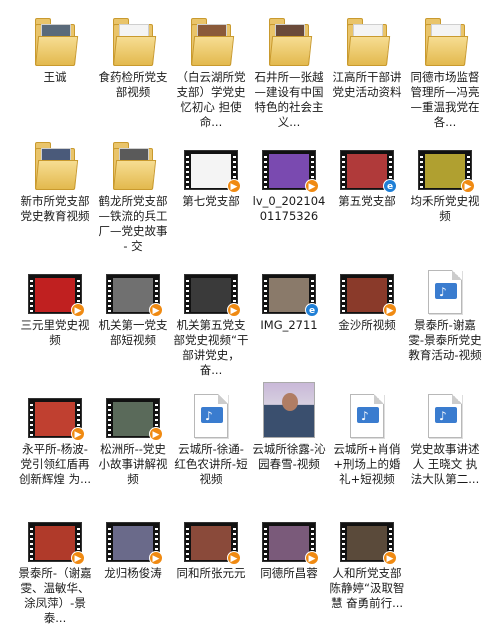 This screenshot has height=636, width=489. I want to click on file-item: ▶ 三元里党史视频, so click(55, 320).